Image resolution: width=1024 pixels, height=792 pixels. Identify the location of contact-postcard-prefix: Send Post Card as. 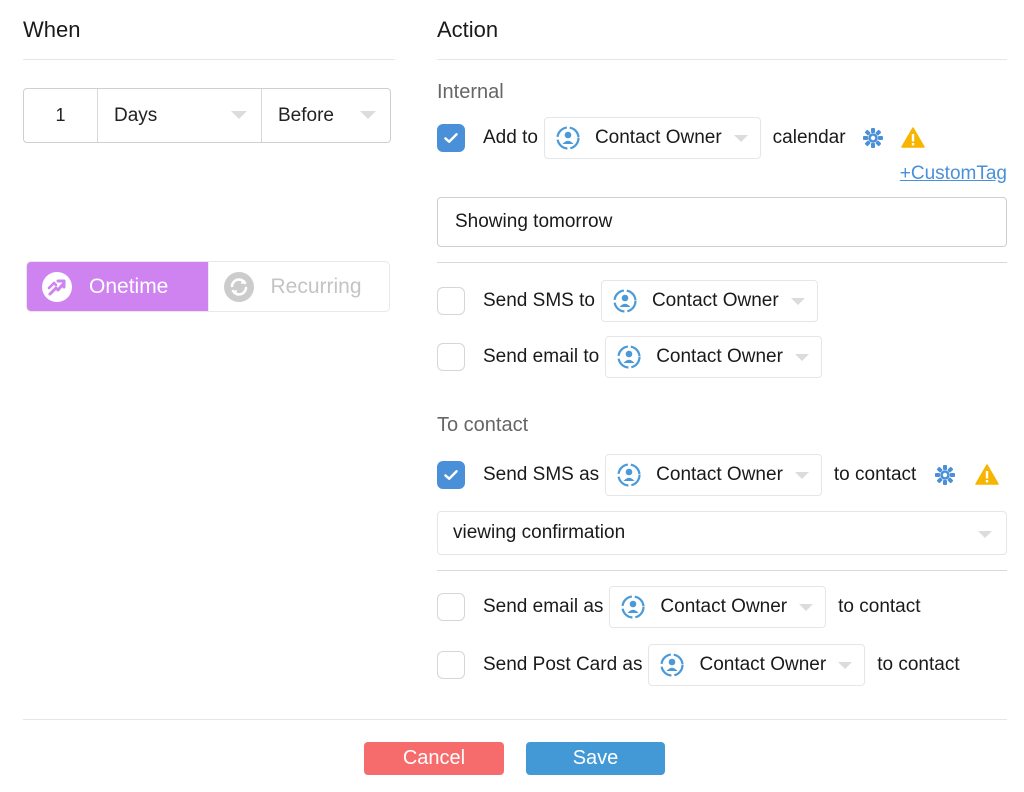
(563, 664).